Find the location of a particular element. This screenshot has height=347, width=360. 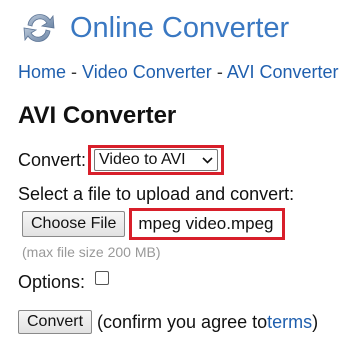

convert-label: Convert: is located at coordinates (52, 159).